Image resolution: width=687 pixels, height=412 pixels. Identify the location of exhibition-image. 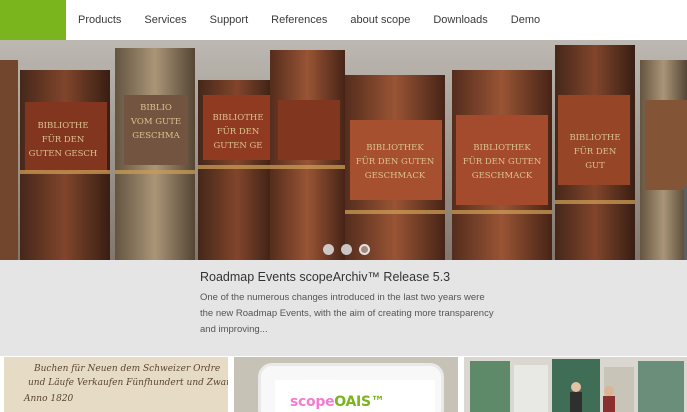
(575, 384).